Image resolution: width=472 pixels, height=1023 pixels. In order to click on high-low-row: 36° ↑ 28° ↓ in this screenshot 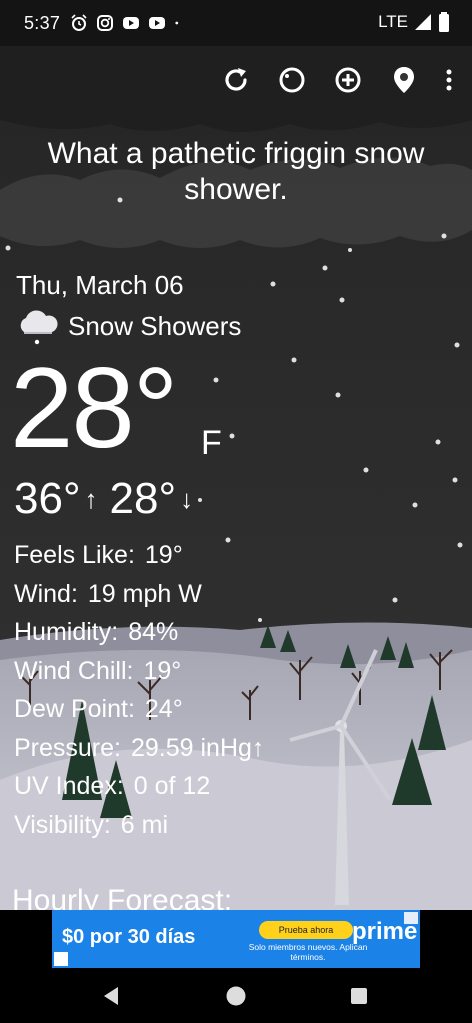, I will do `click(109, 499)`.